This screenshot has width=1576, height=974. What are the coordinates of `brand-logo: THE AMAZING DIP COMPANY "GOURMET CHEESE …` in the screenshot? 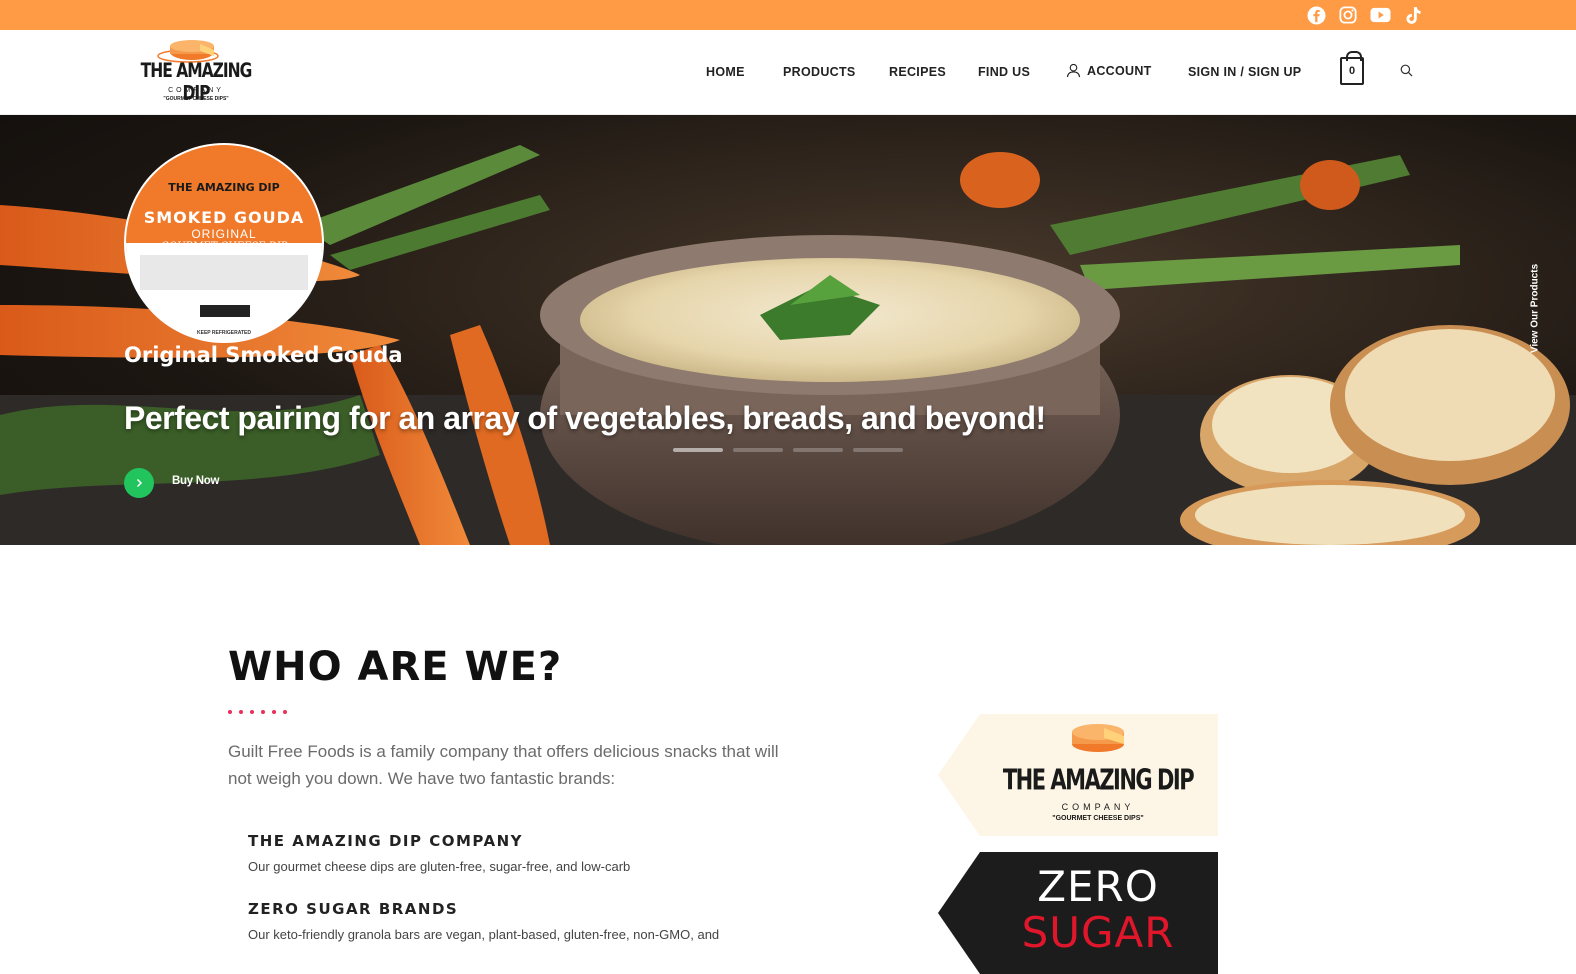 It's located at (196, 71).